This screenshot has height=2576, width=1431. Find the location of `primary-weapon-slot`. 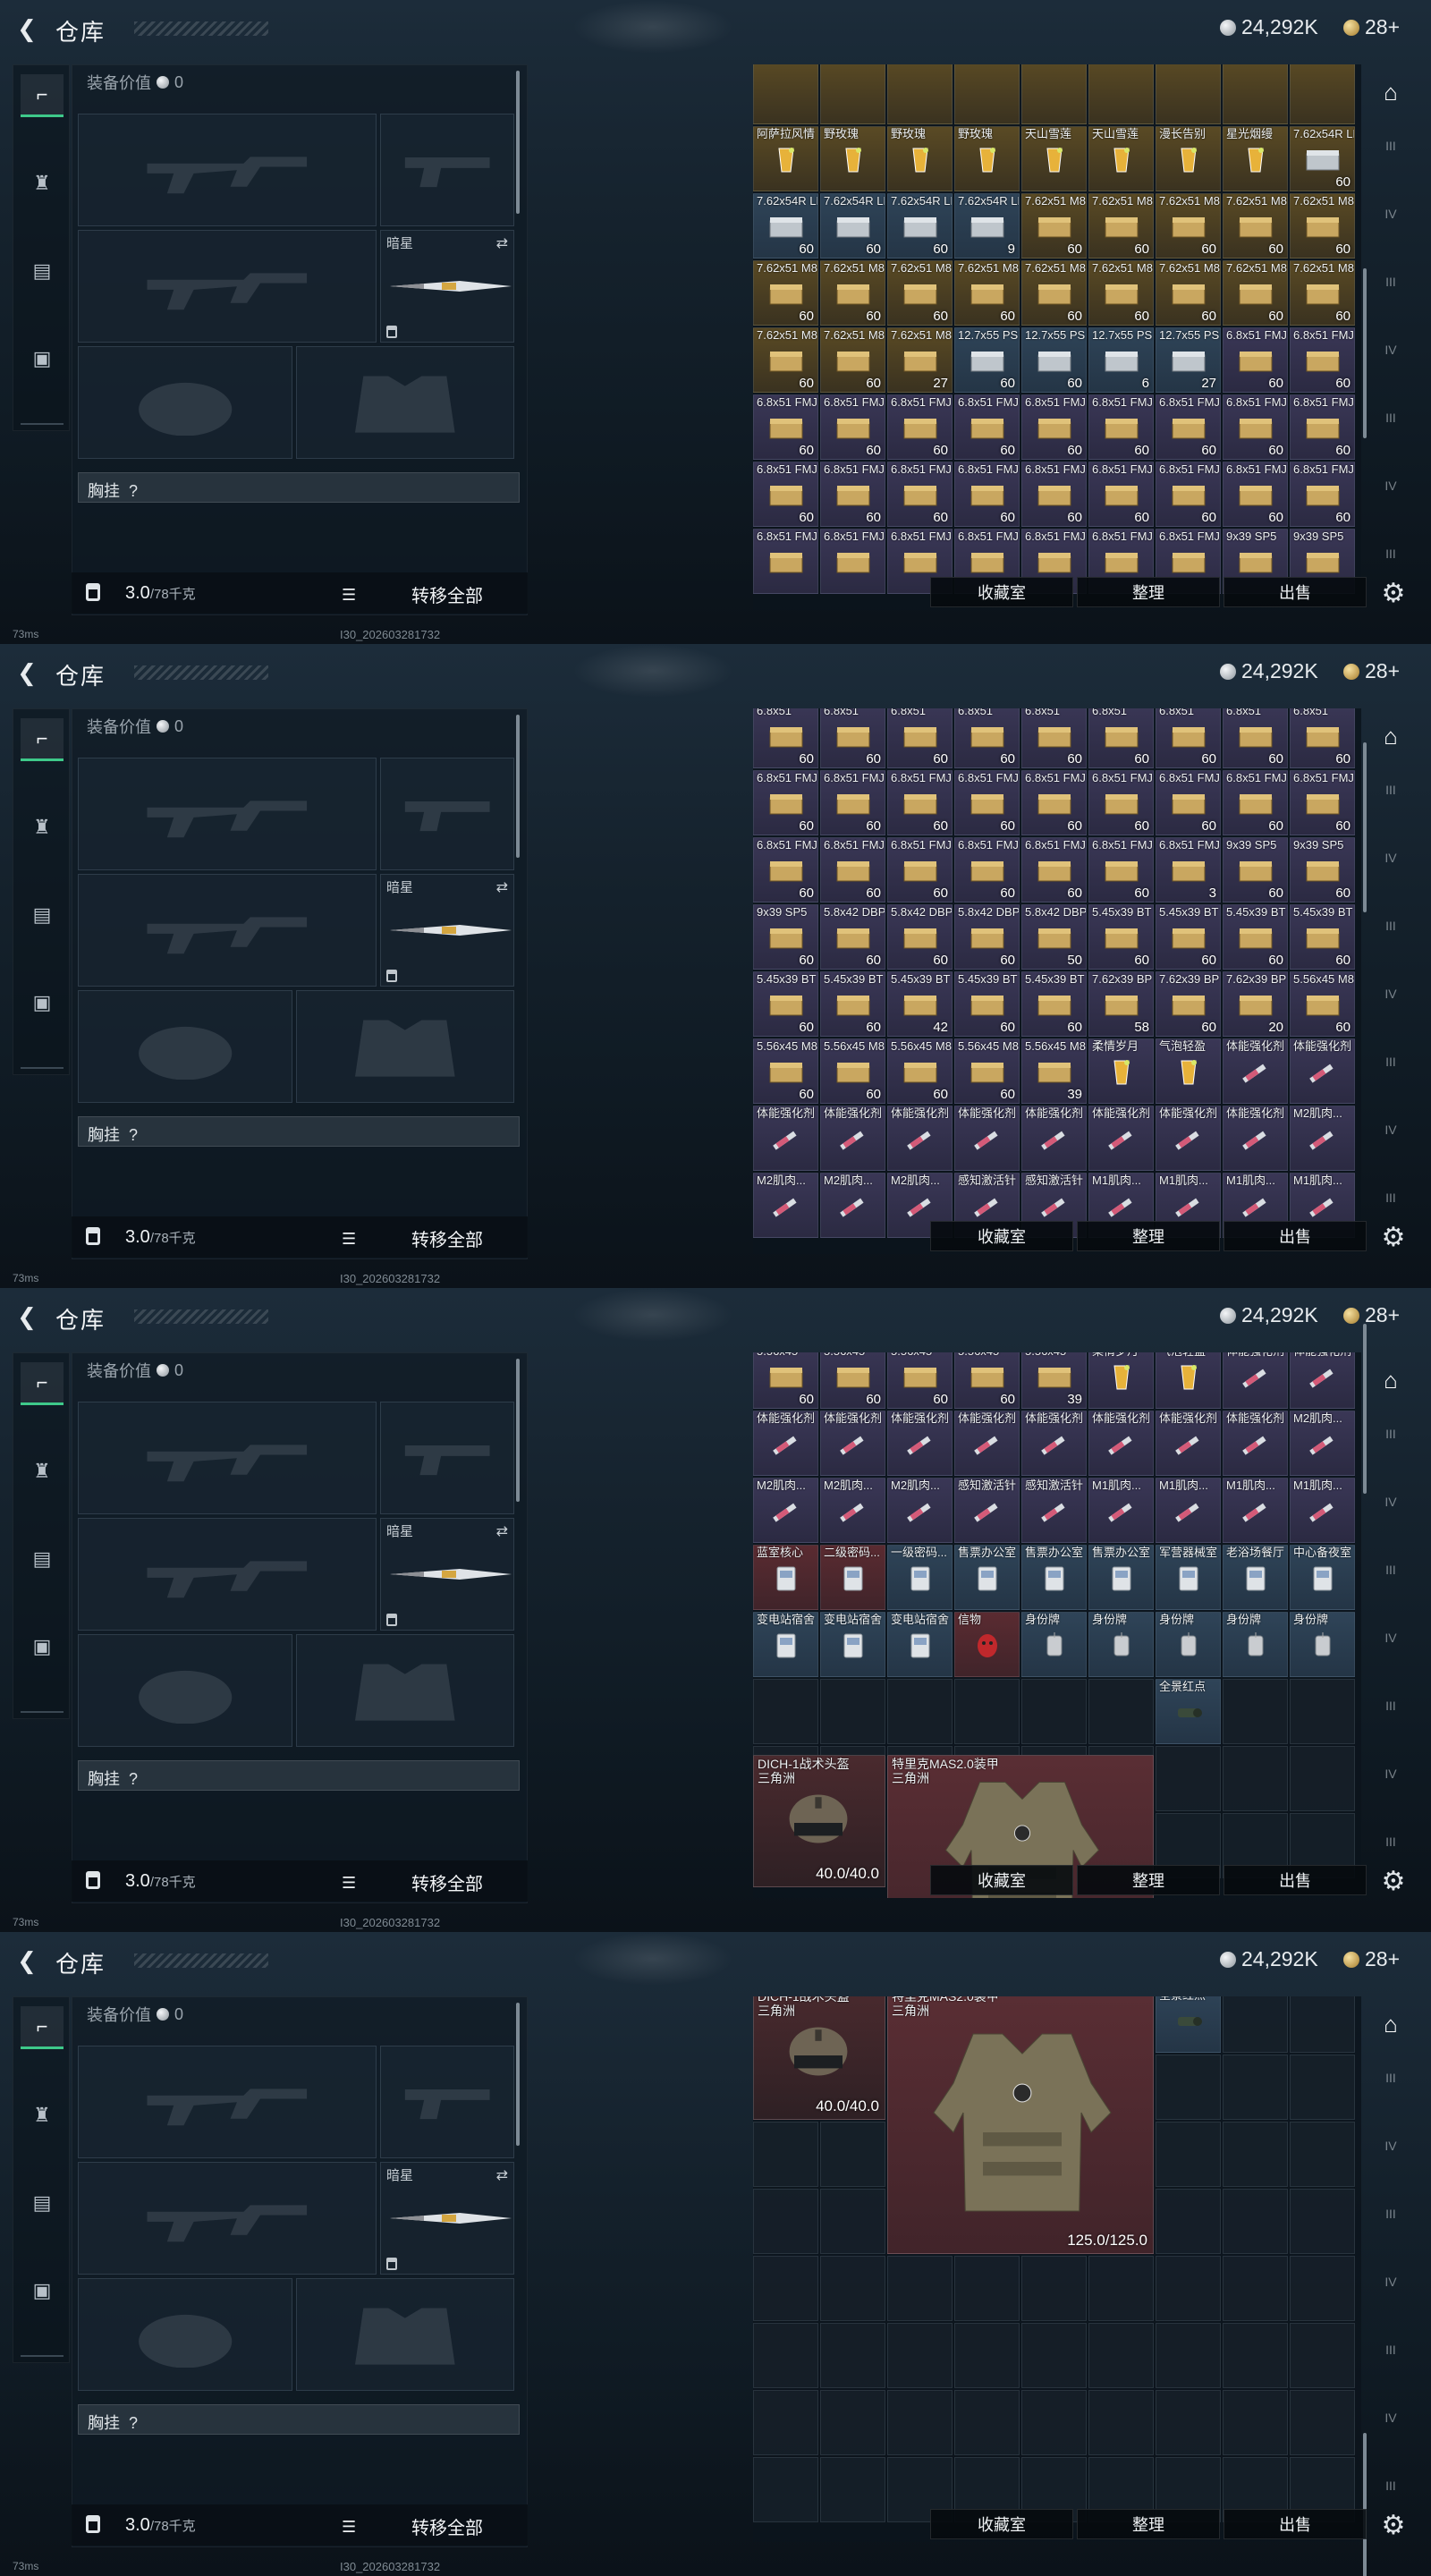

primary-weapon-slot is located at coordinates (228, 170).